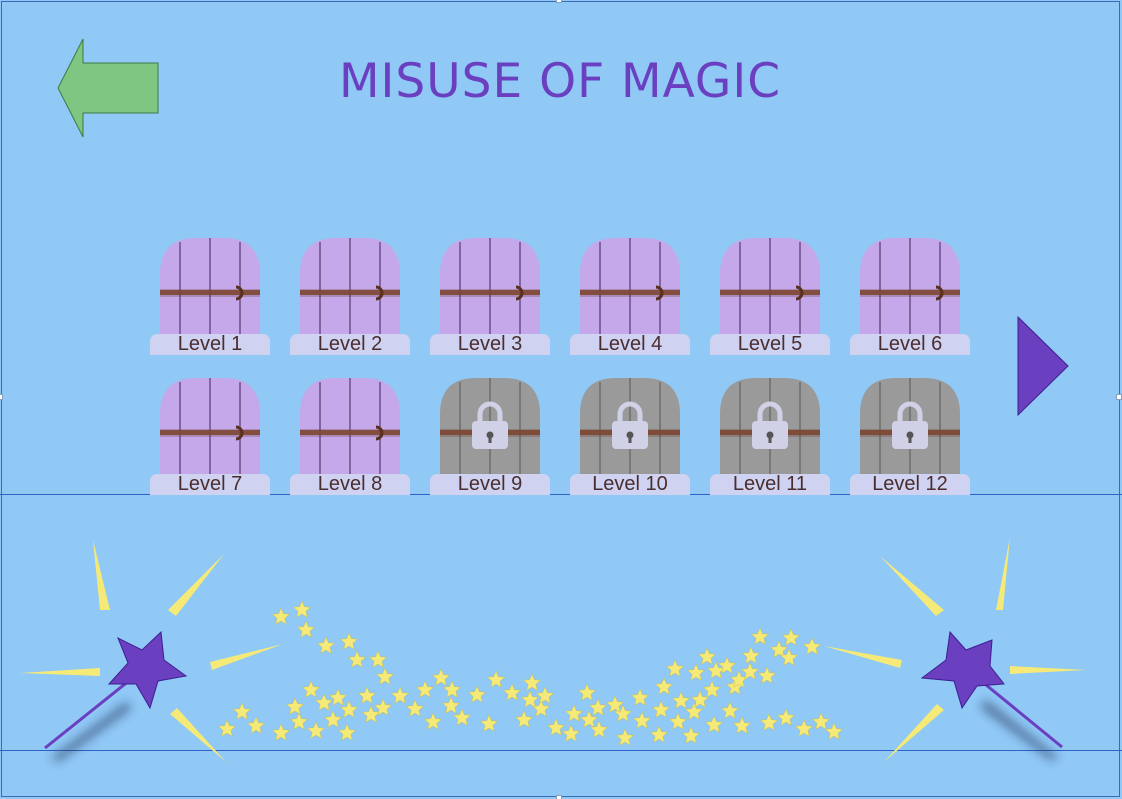 The height and width of the screenshot is (799, 1122). Describe the element at coordinates (490, 344) in the screenshot. I see `level-label: Level 3` at that location.